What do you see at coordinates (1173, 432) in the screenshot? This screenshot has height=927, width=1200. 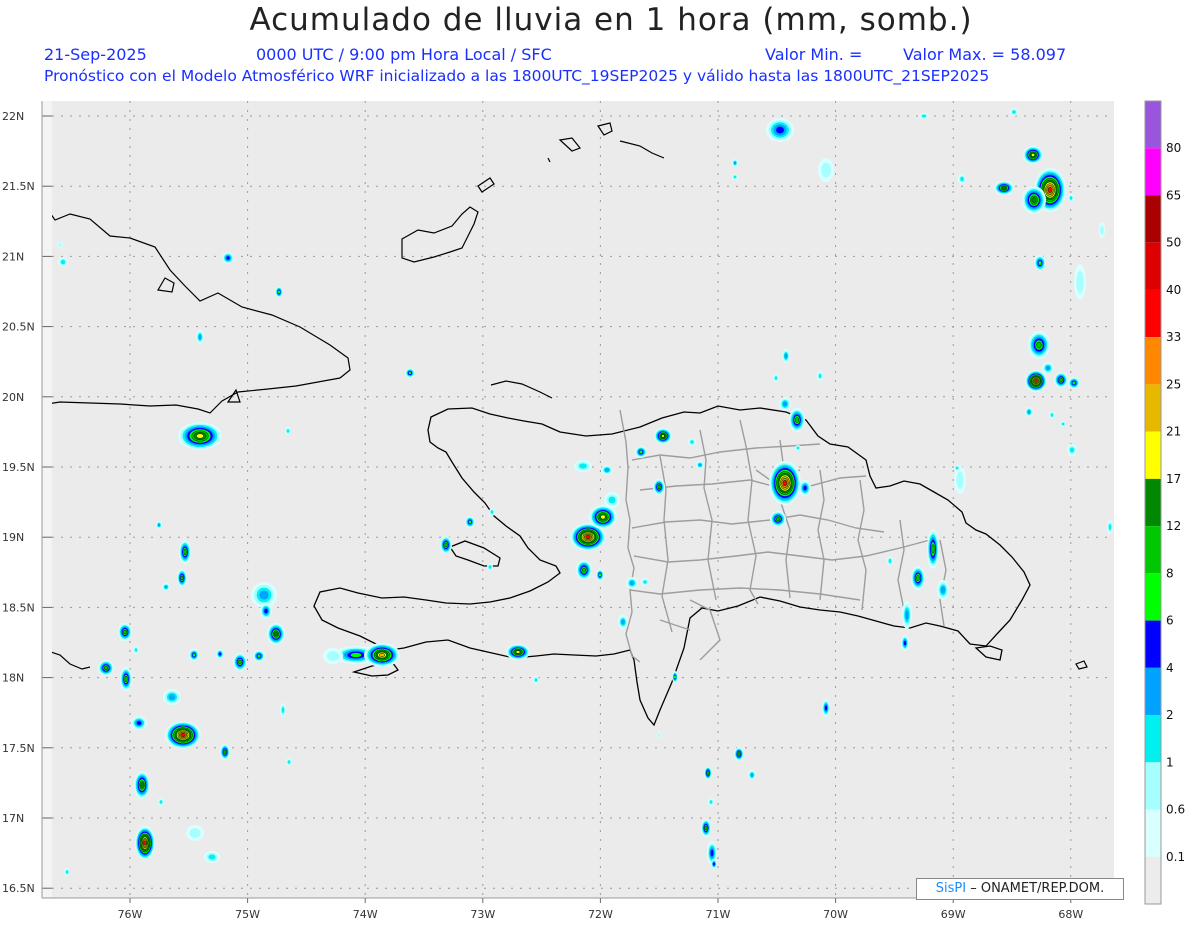 I see `colorbar-label: 21` at bounding box center [1173, 432].